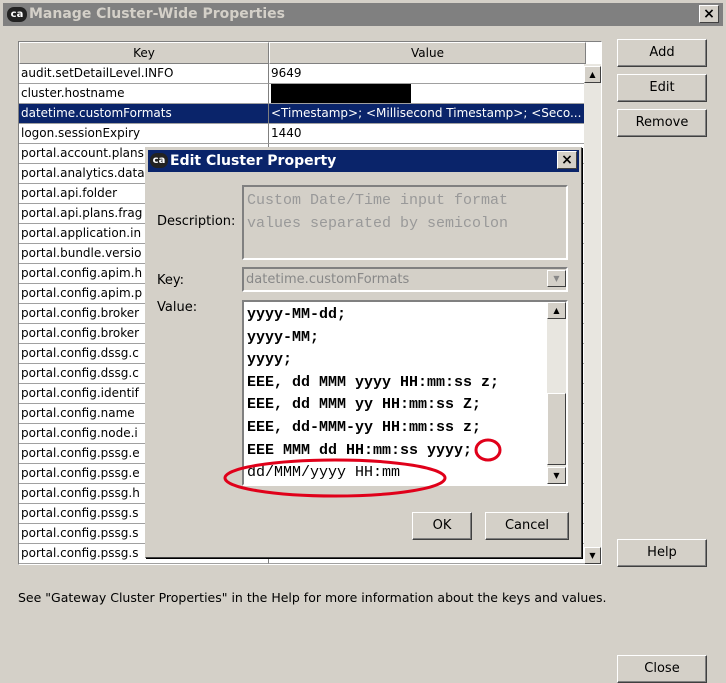 The image size is (726, 683). I want to click on annotation-ellipse-new-format, so click(335, 478).